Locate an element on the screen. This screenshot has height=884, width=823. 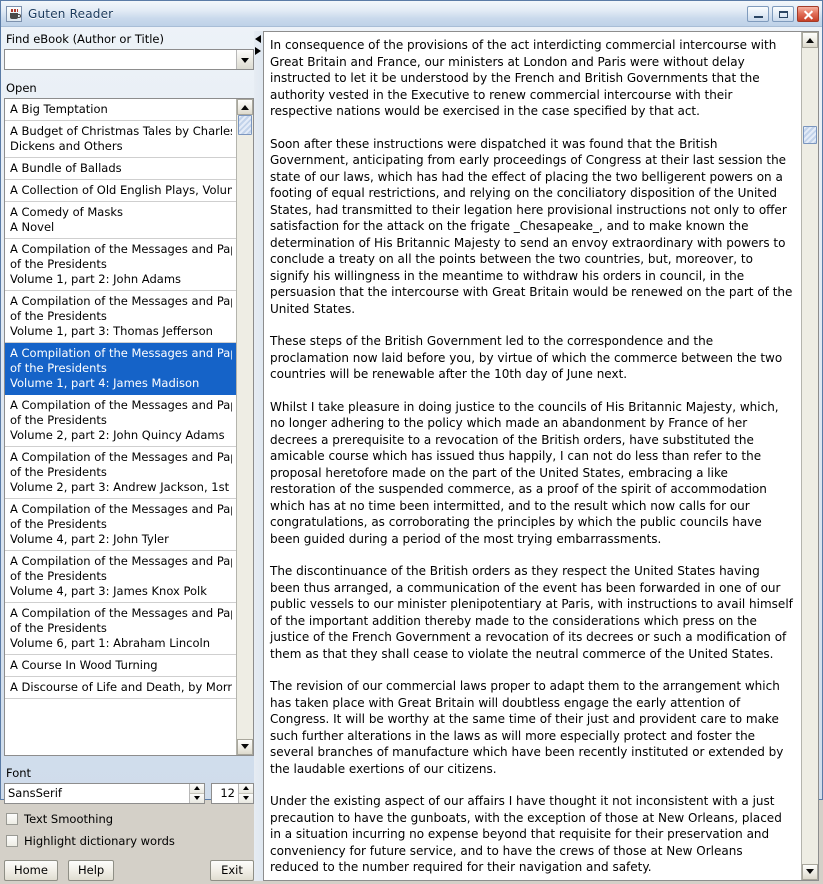
reader-scroll-up-button is located at coordinates (810, 40).